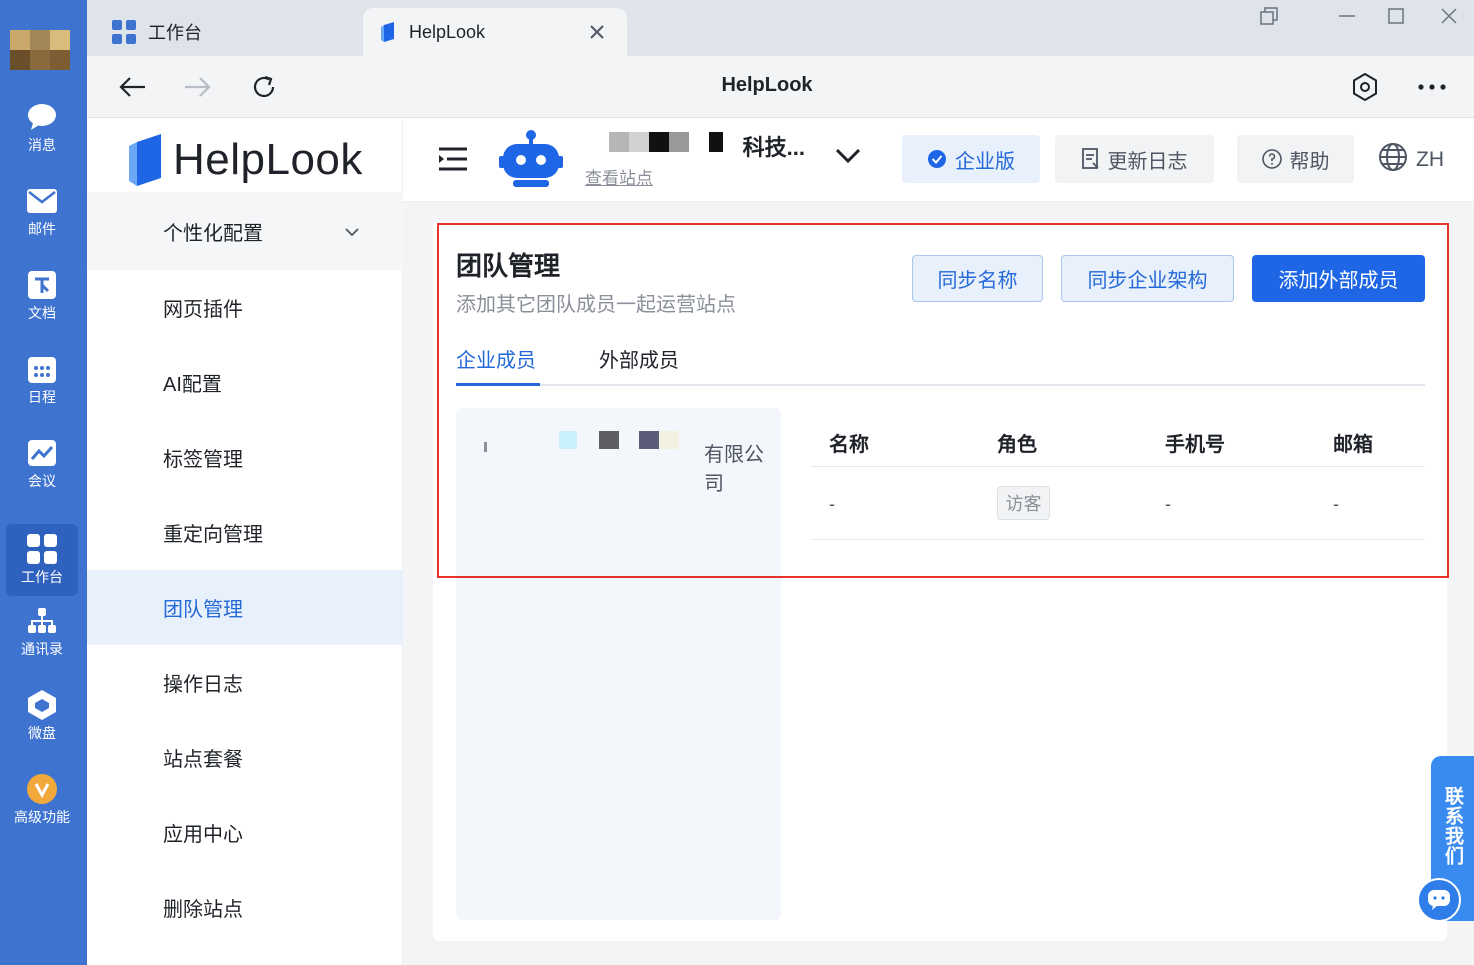 The height and width of the screenshot is (965, 1474). Describe the element at coordinates (124, 32) in the screenshot. I see `workbench-tab-icon` at that location.